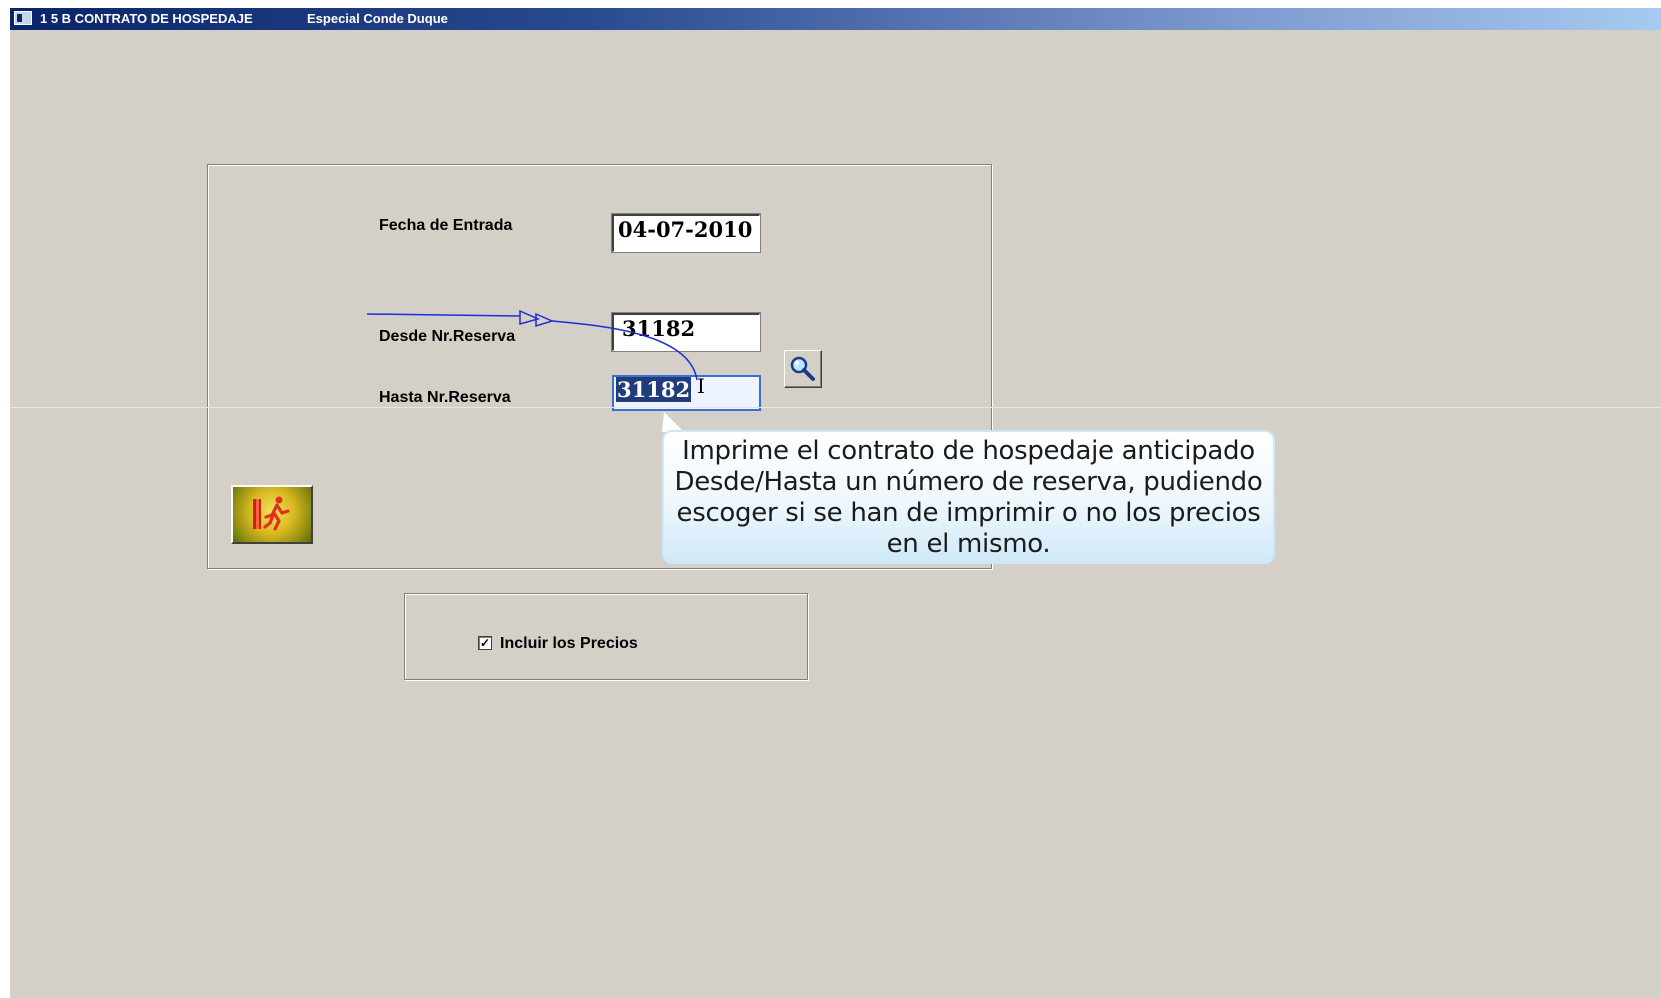 The width and height of the screenshot is (1661, 998). Describe the element at coordinates (701, 386) in the screenshot. I see `text-cursor-icon: I` at that location.